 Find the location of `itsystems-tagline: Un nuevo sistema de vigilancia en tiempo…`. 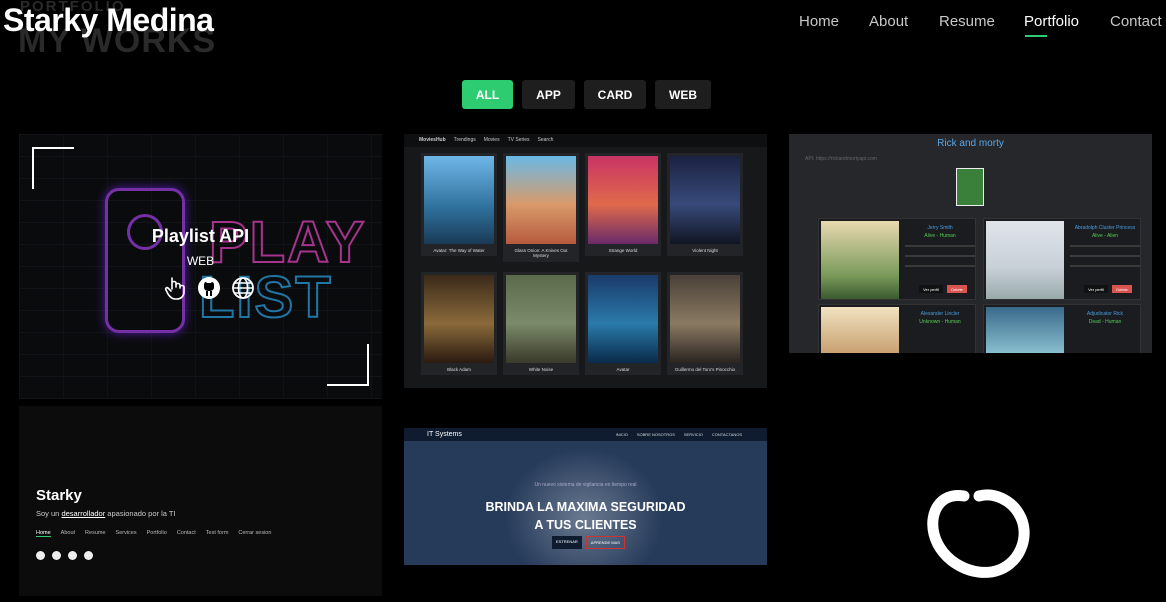

itsystems-tagline: Un nuevo sistema de vigilancia en tiempo… is located at coordinates (585, 485).